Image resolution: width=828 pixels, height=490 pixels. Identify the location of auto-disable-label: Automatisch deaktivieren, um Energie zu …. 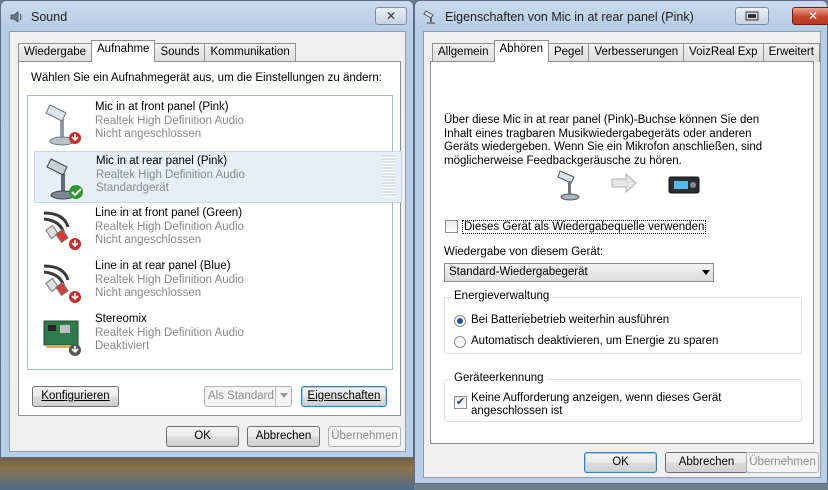
(594, 341).